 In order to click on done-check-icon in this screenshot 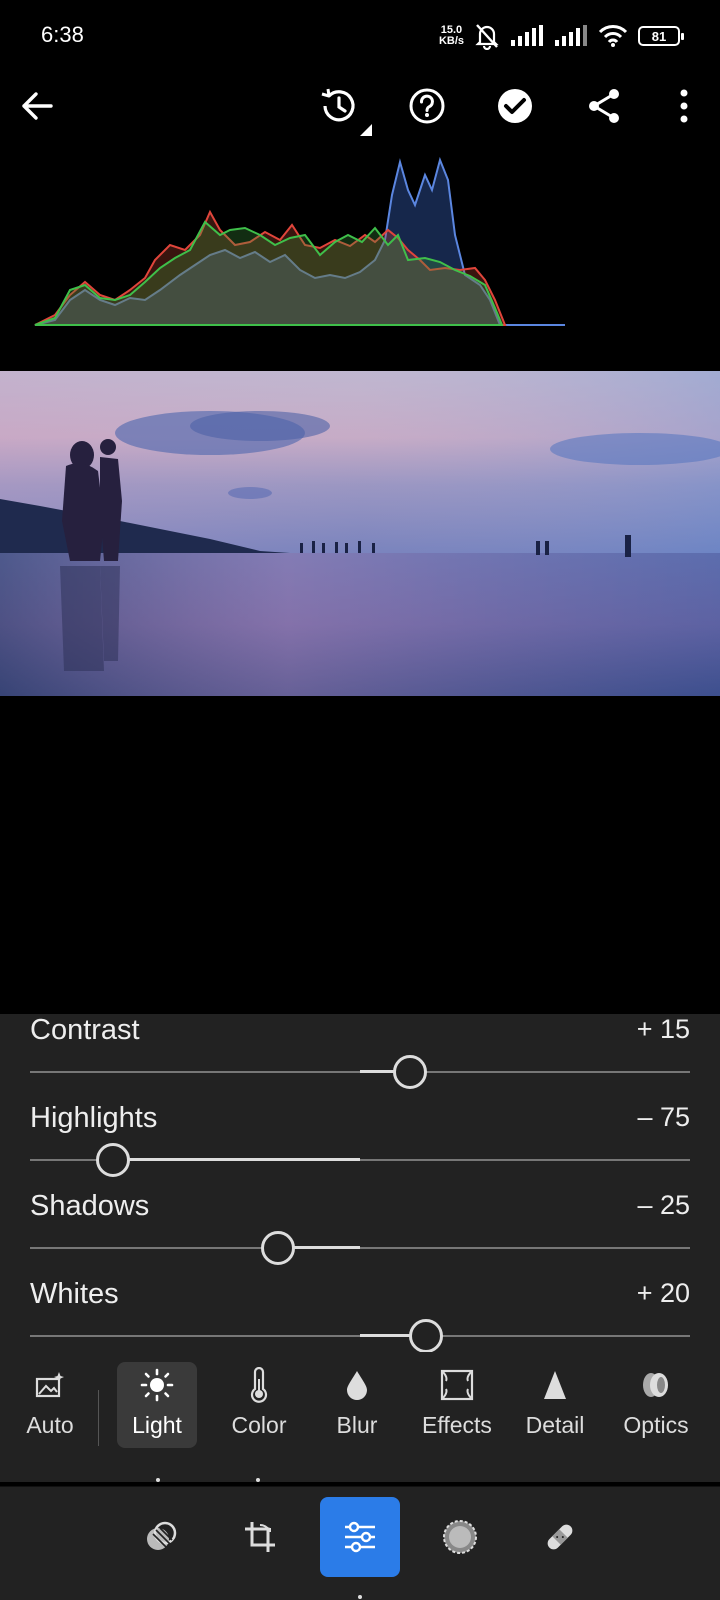, I will do `click(515, 106)`.